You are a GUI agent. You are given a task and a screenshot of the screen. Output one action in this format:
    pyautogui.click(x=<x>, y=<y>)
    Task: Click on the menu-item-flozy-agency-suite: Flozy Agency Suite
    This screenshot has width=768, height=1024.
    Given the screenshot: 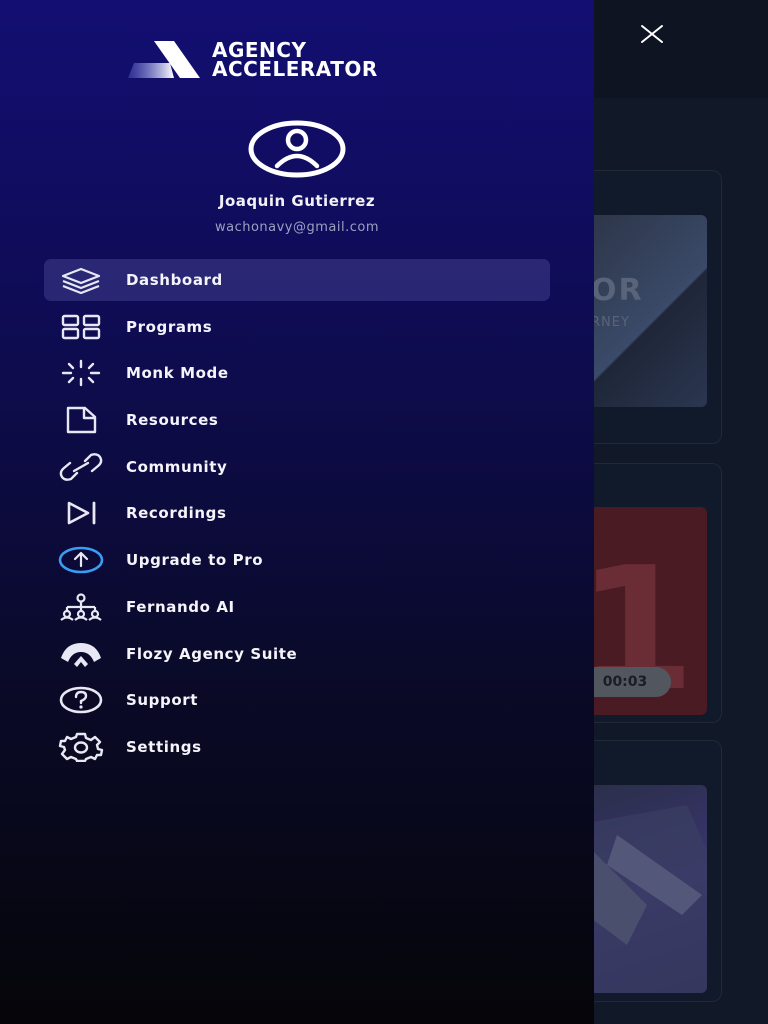 What is the action you would take?
    pyautogui.click(x=297, y=654)
    